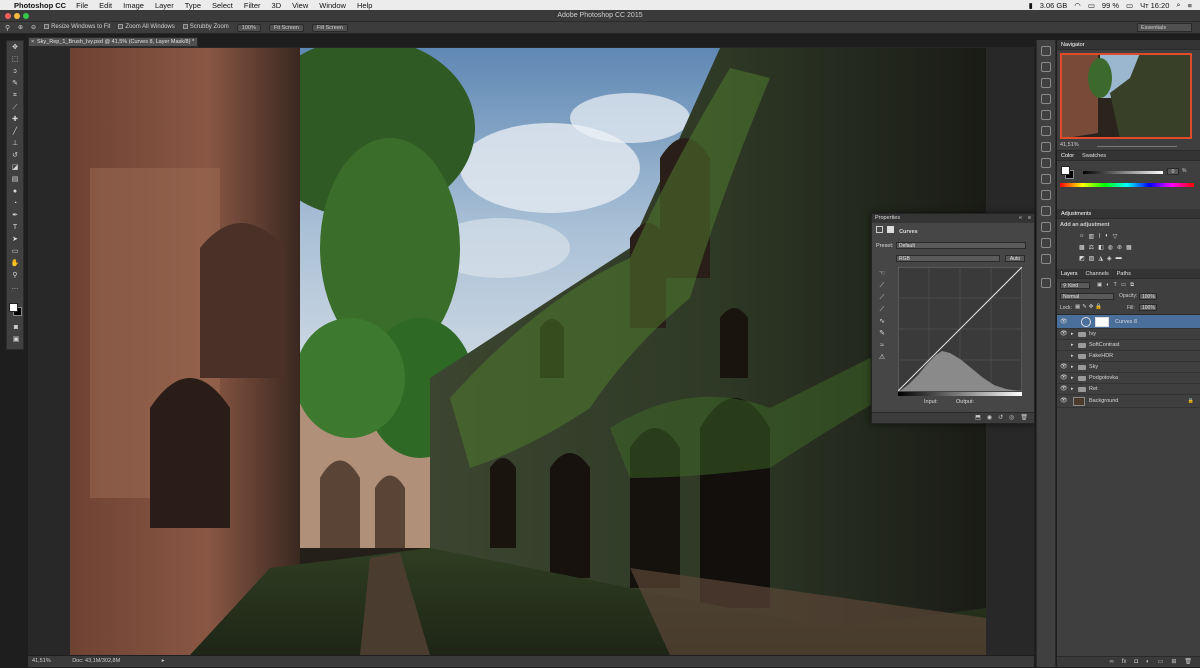  Describe the element at coordinates (1015, 258) in the screenshot. I see `auto-button: Auto` at that location.